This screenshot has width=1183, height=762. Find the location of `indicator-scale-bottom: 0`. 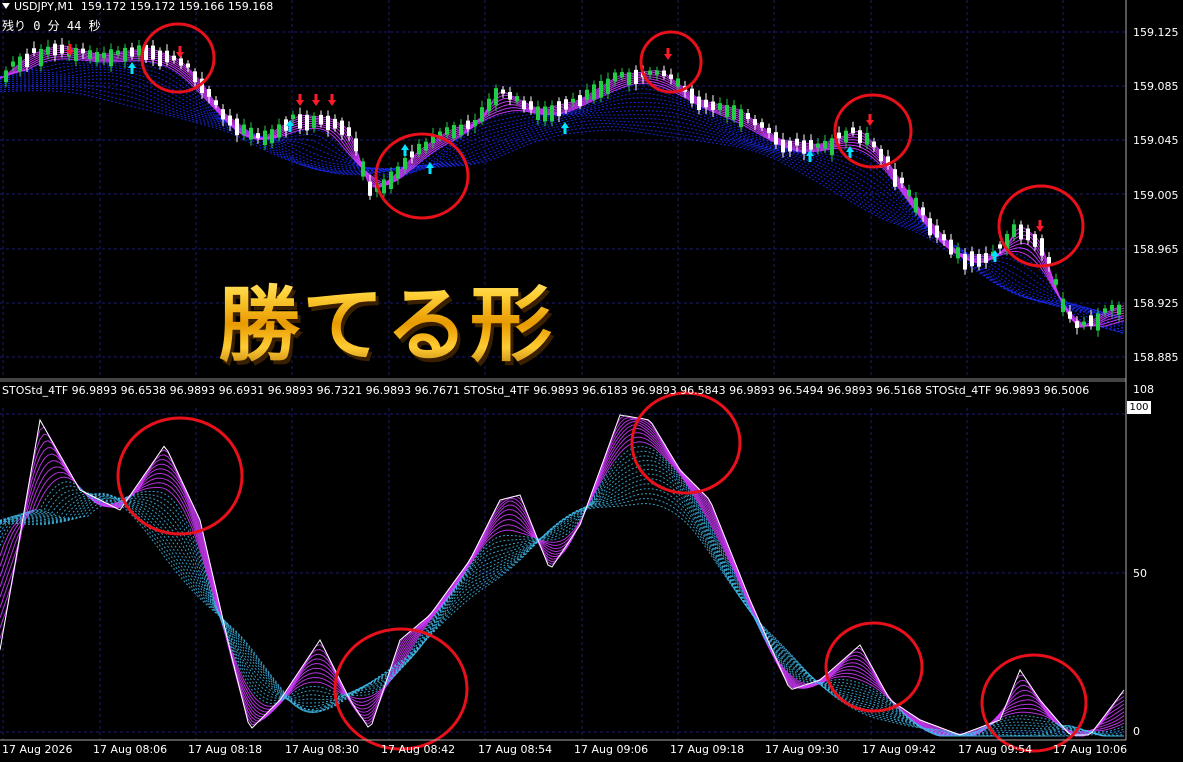

indicator-scale-bottom: 0 is located at coordinates (1136, 731).